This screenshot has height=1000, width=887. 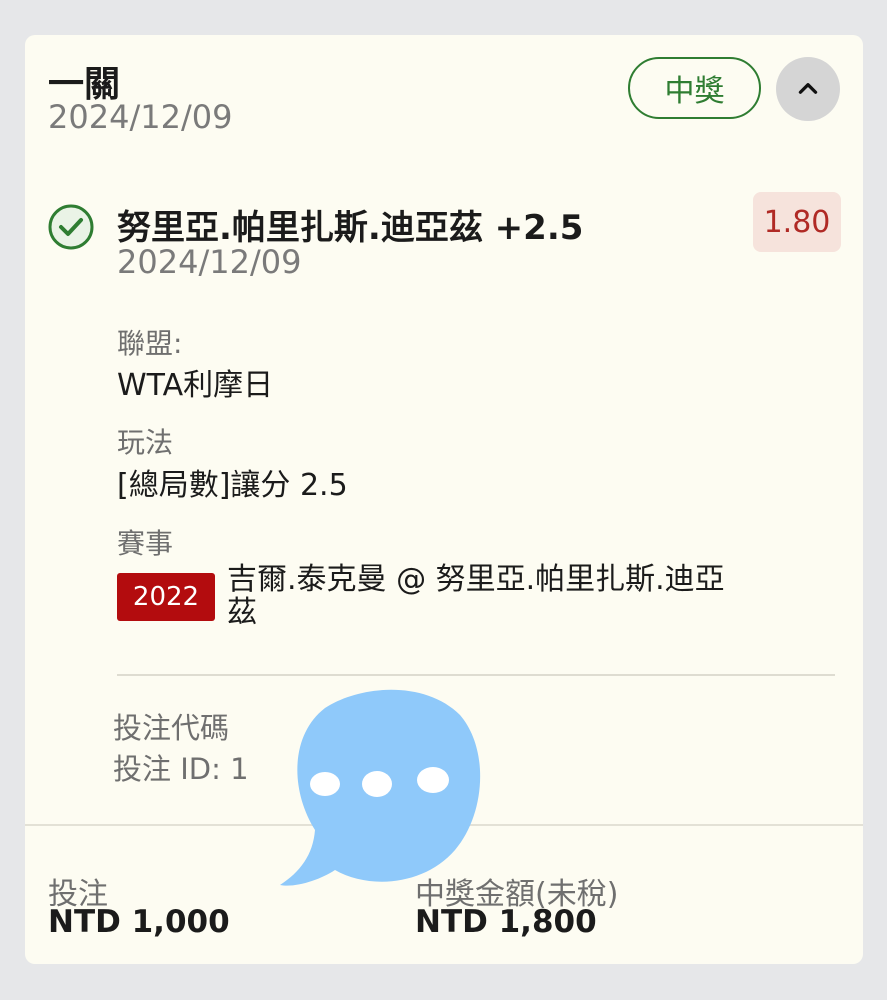 I want to click on payout-value: NTD 1,800, so click(x=506, y=922).